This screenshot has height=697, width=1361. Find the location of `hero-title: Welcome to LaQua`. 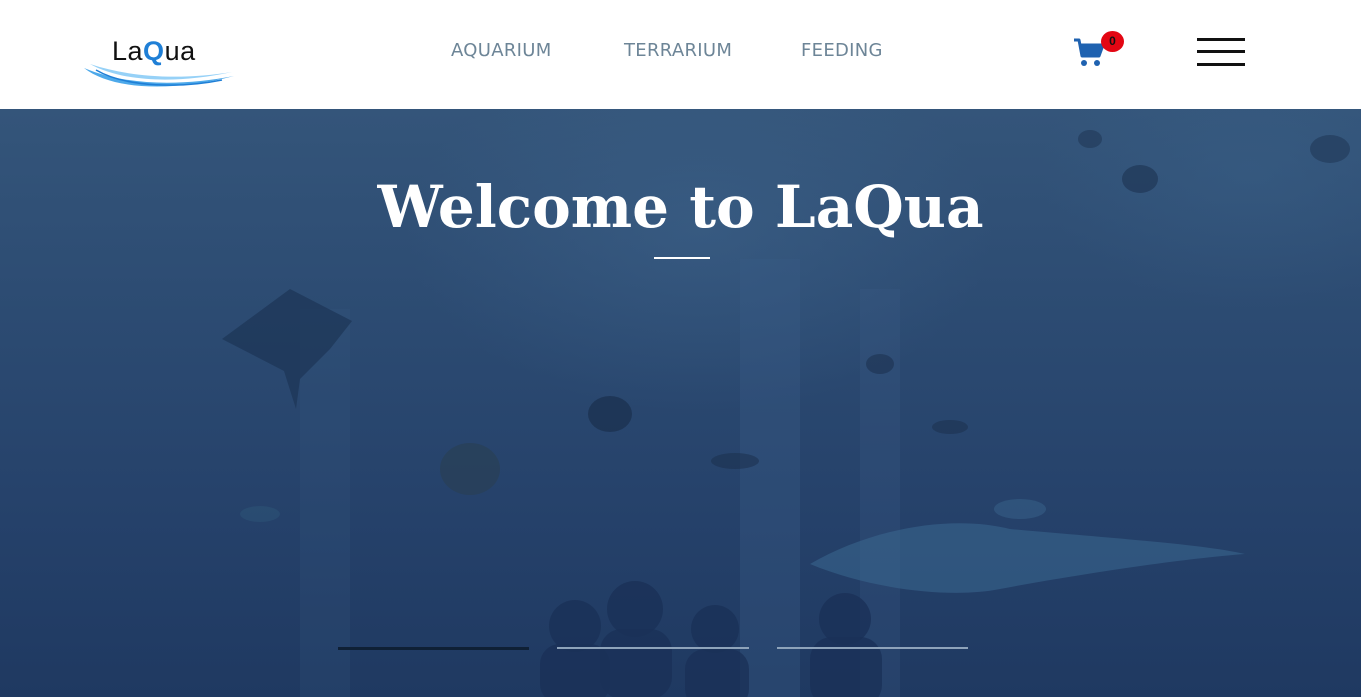

hero-title: Welcome to LaQua is located at coordinates (680, 207).